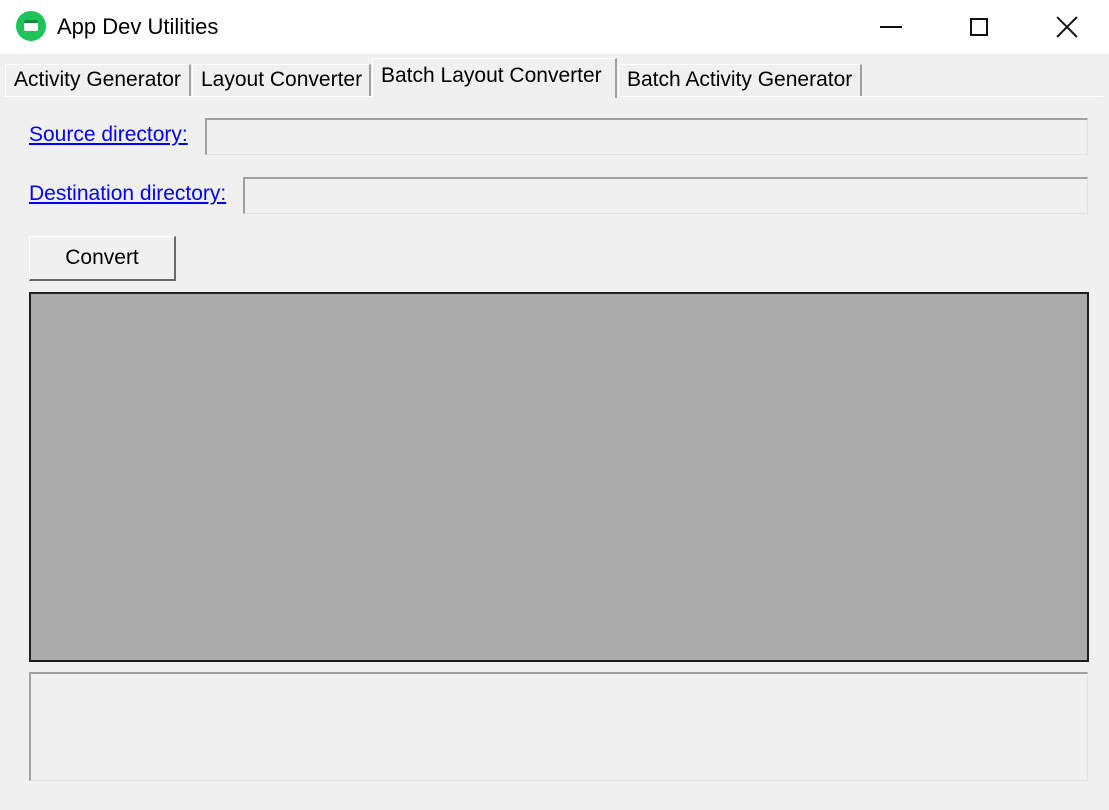 Image resolution: width=1109 pixels, height=810 pixels. I want to click on source-directory-link: Source directory:, so click(108, 135).